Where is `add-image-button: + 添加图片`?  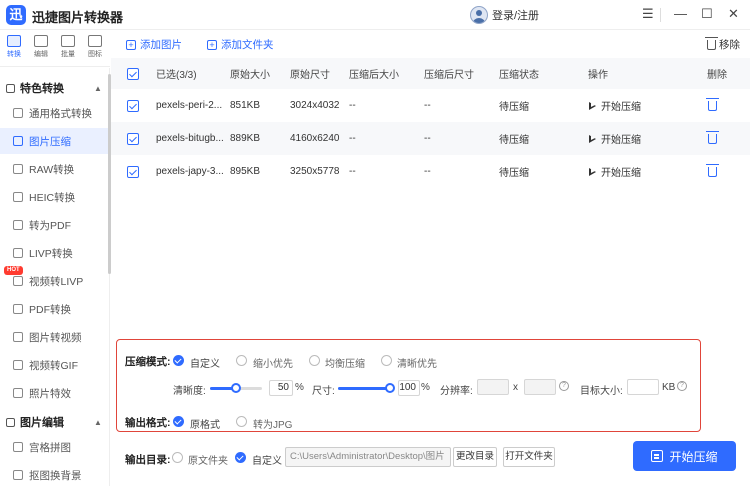 add-image-button: + 添加图片 is located at coordinates (154, 44).